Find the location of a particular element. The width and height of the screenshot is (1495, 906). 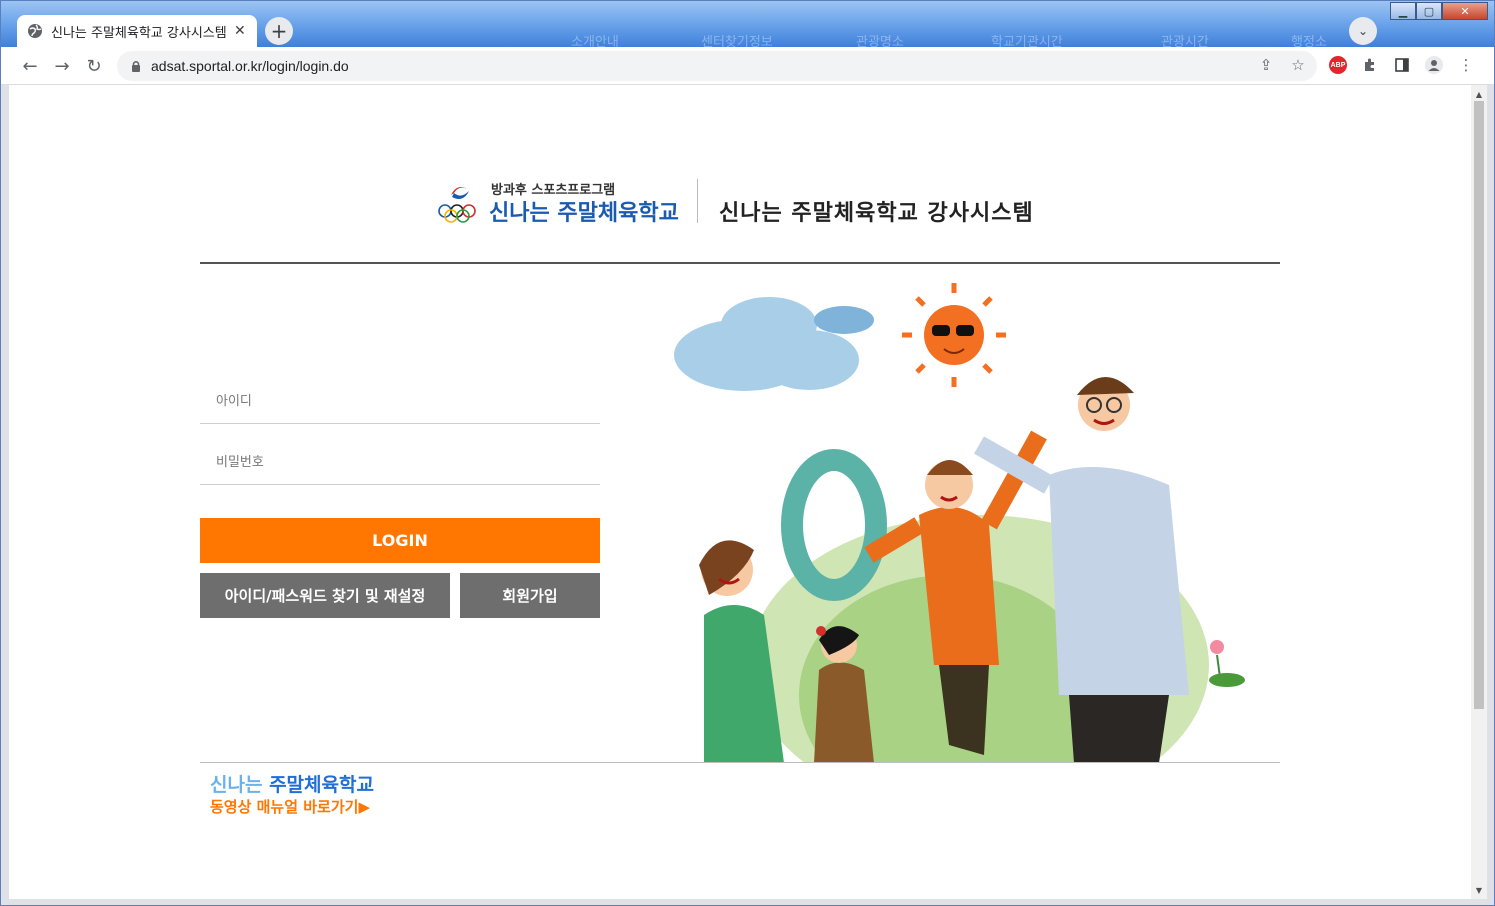

profile-avatar-icon is located at coordinates (1434, 65).